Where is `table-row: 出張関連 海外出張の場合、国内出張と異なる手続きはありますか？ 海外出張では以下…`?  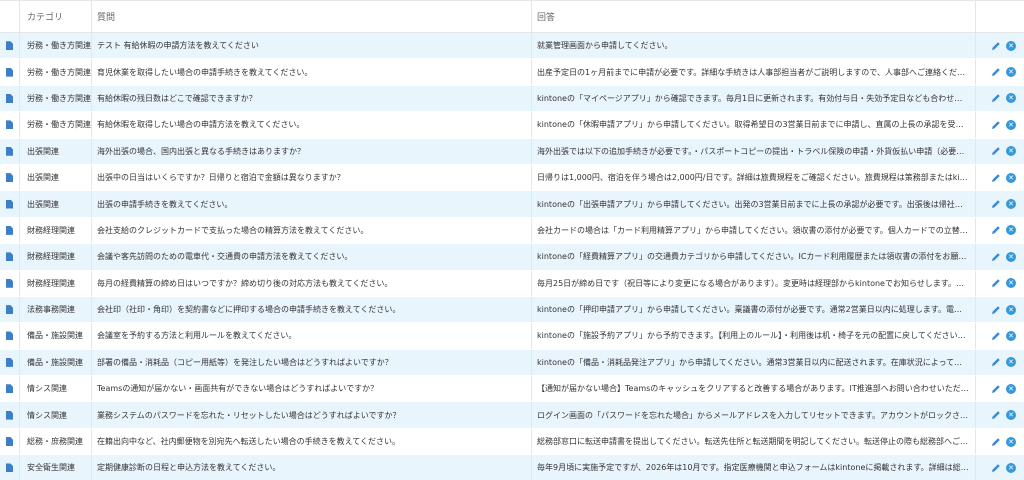
table-row: 出張関連 海外出張の場合、国内出張と異なる手続きはありますか？ 海外出張では以下… is located at coordinates (512, 151).